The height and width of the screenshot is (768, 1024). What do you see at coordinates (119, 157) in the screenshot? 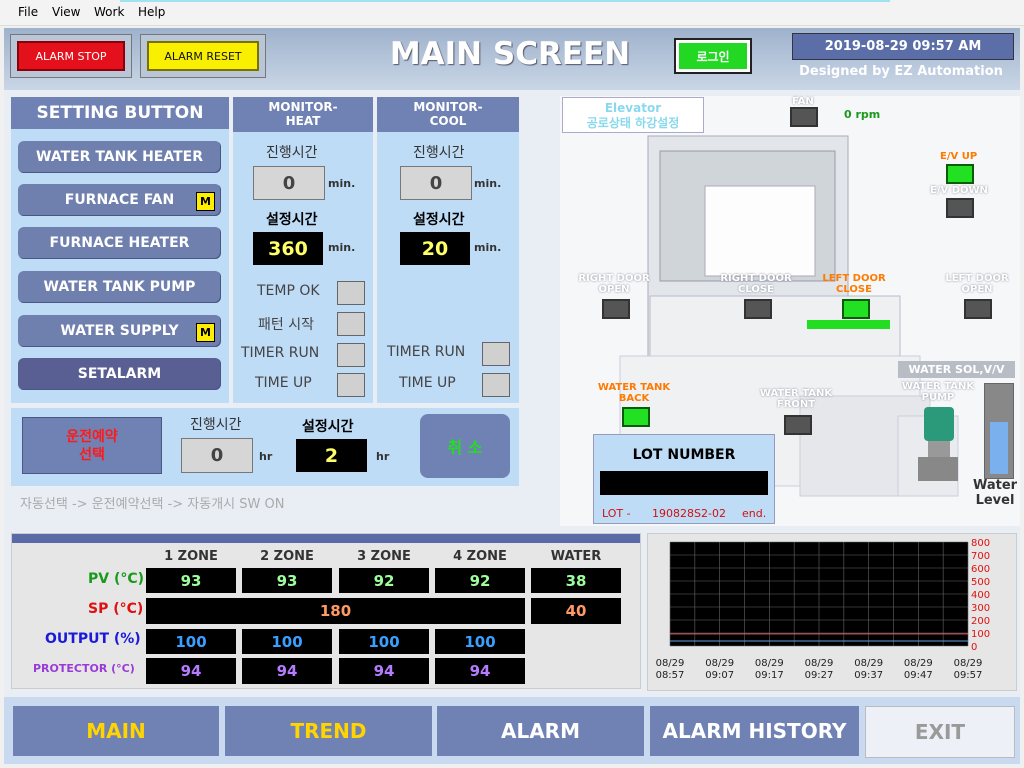
I see `water-tank-heater-button: WATER TANK HEATER` at bounding box center [119, 157].